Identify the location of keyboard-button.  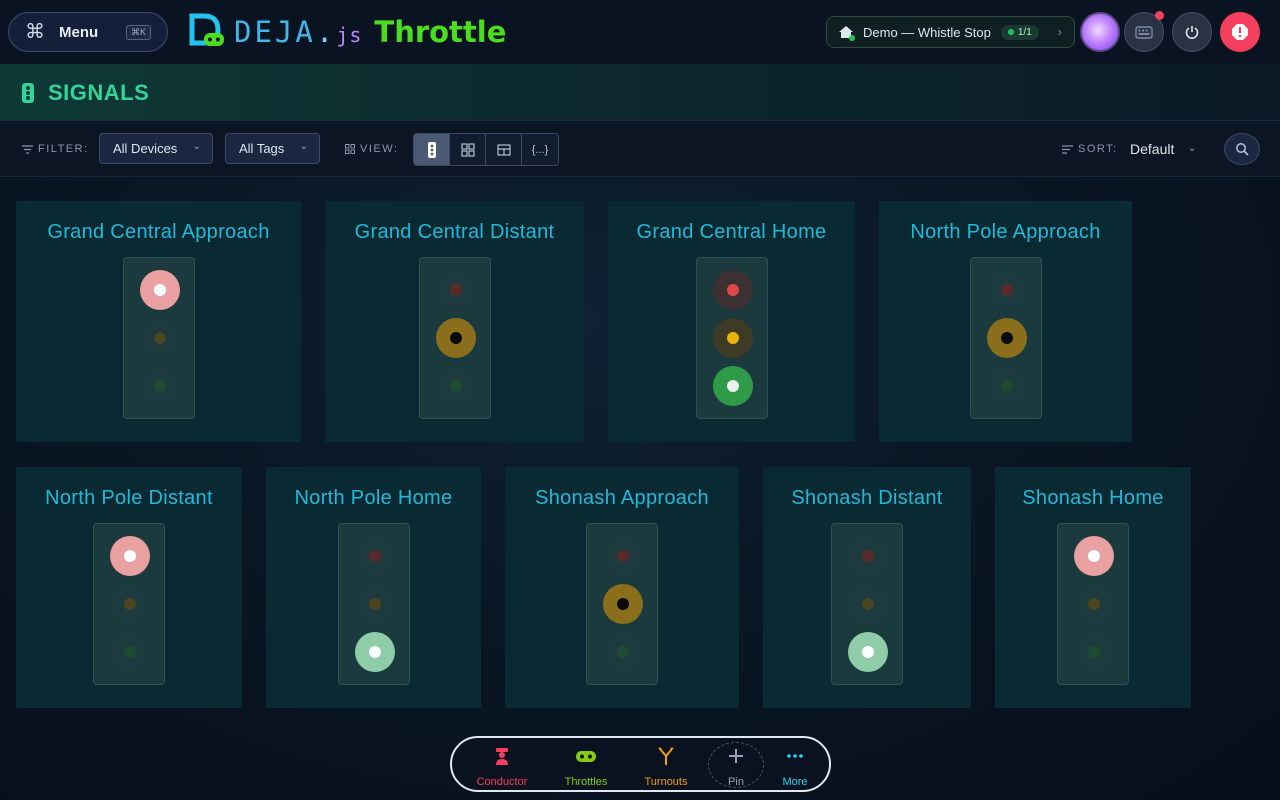
(1144, 31).